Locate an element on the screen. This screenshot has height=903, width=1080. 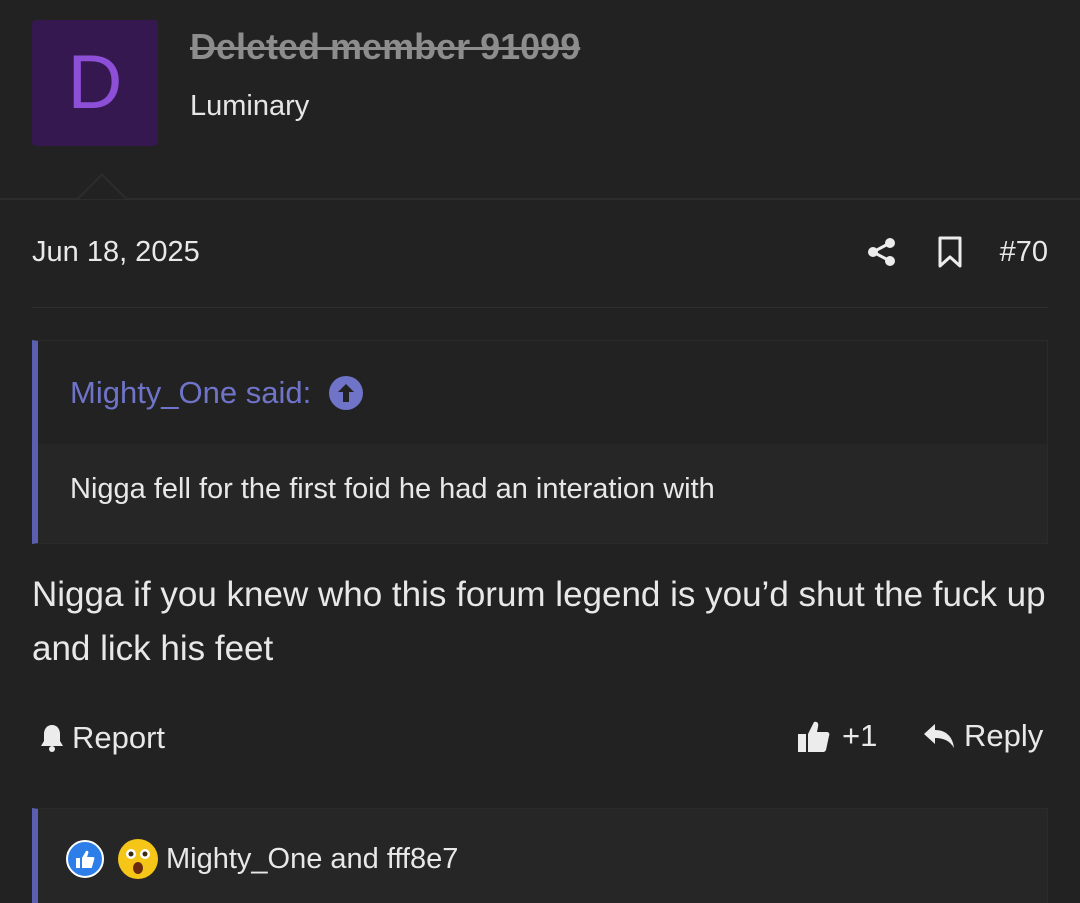
post-date: Jun 18, 2025 is located at coordinates (116, 252).